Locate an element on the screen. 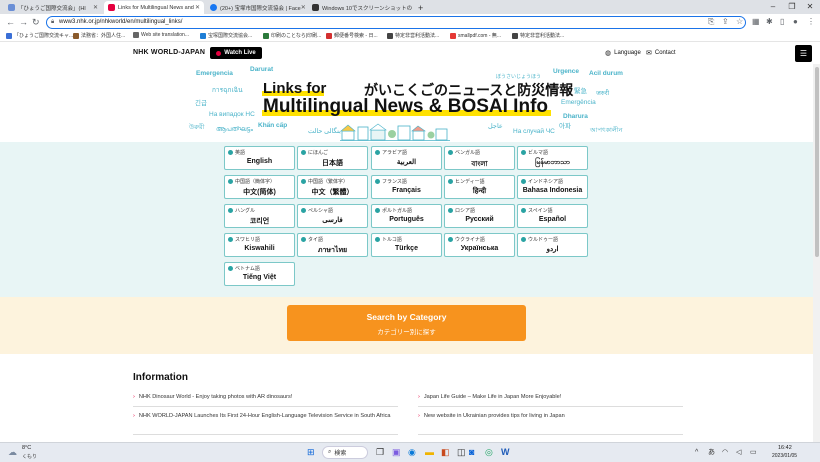  battery-icon: ▭ is located at coordinates (753, 452).